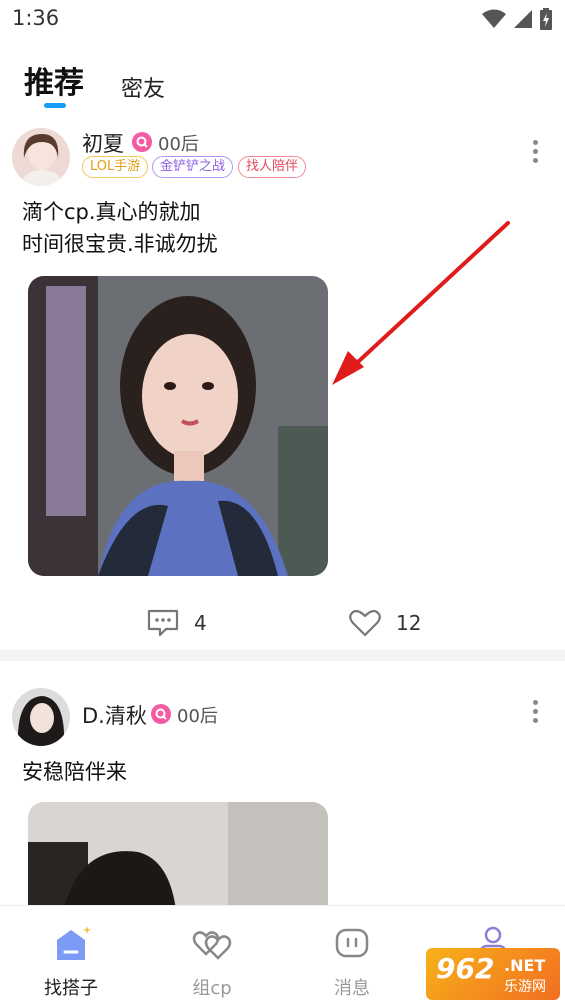 The width and height of the screenshot is (565, 1004). I want to click on comment-count: 4, so click(200, 623).